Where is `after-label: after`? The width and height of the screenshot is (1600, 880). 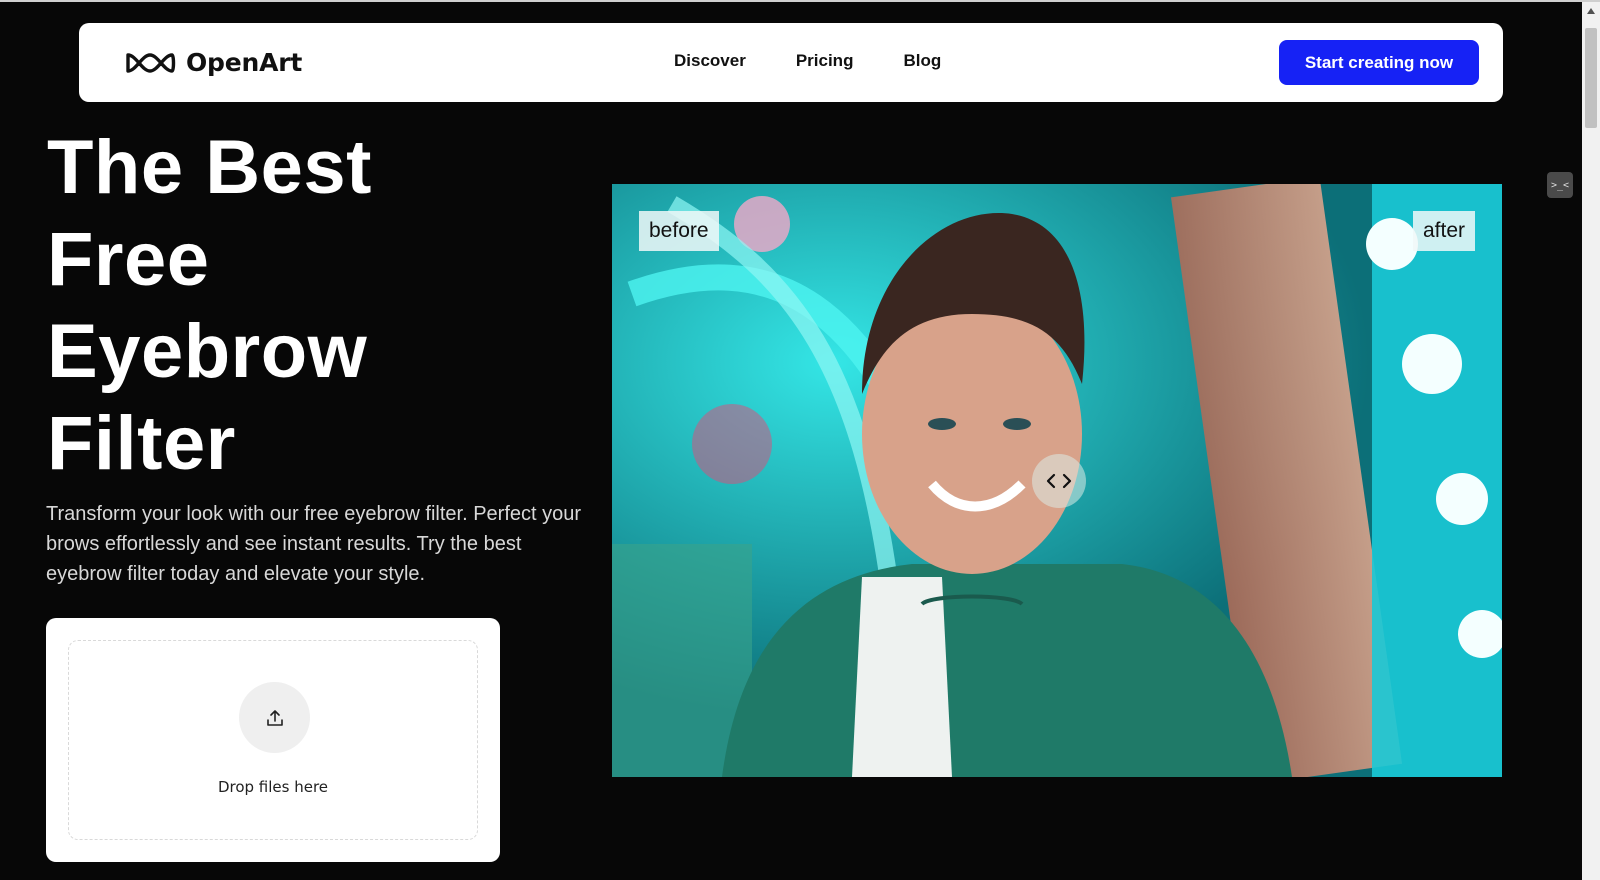
after-label: after is located at coordinates (1443, 231).